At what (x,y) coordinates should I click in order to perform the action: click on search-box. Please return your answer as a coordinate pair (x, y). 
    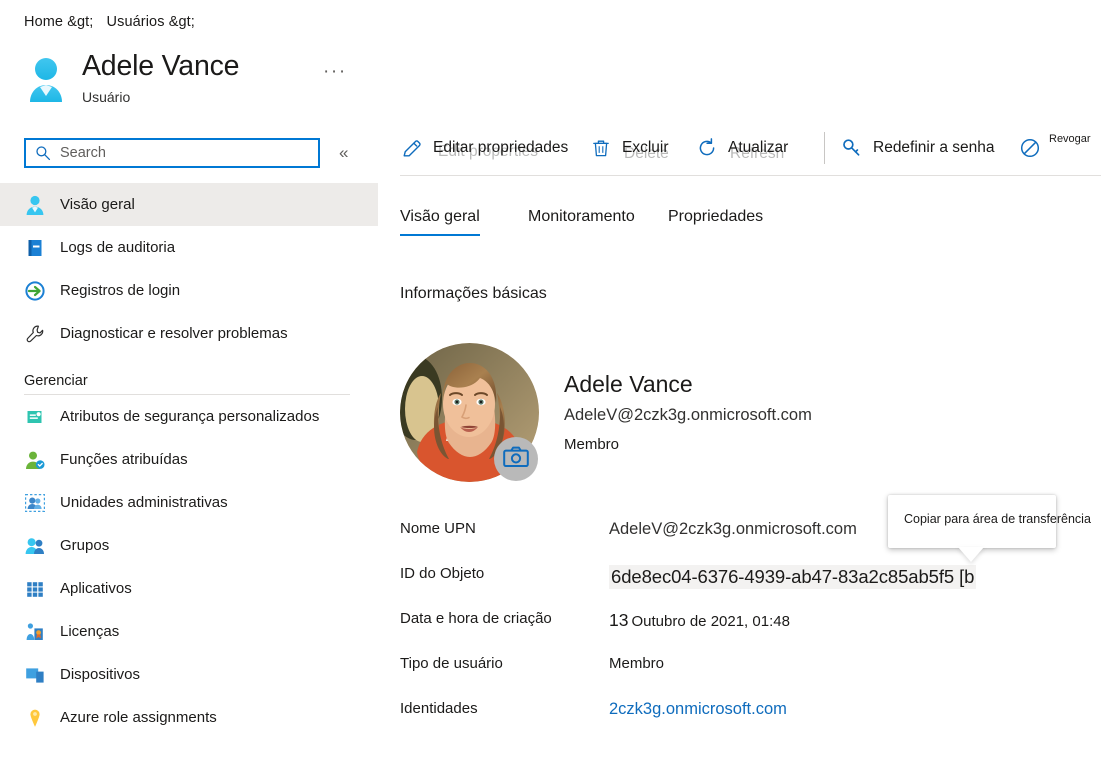
    Looking at the image, I should click on (172, 153).